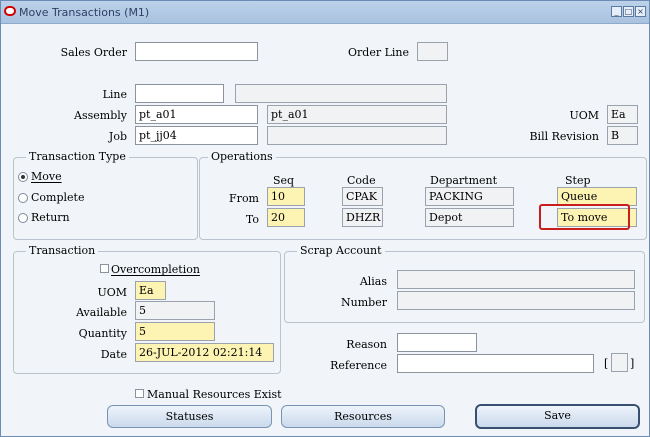 The image size is (650, 437). I want to click on job-field: pt_jj04, so click(196, 135).